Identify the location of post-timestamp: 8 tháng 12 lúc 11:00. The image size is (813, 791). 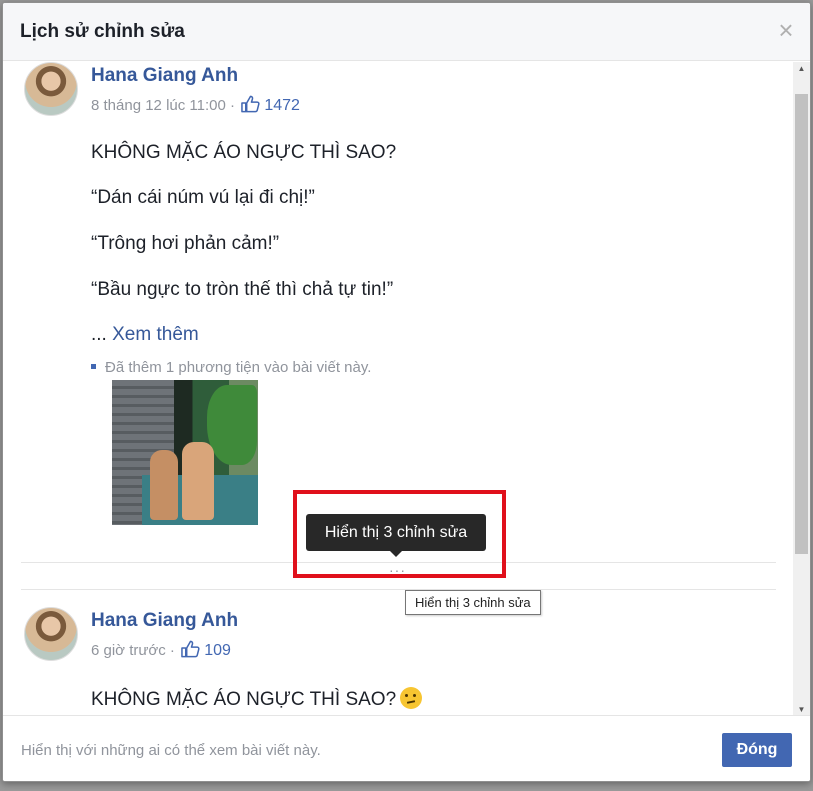
(158, 105).